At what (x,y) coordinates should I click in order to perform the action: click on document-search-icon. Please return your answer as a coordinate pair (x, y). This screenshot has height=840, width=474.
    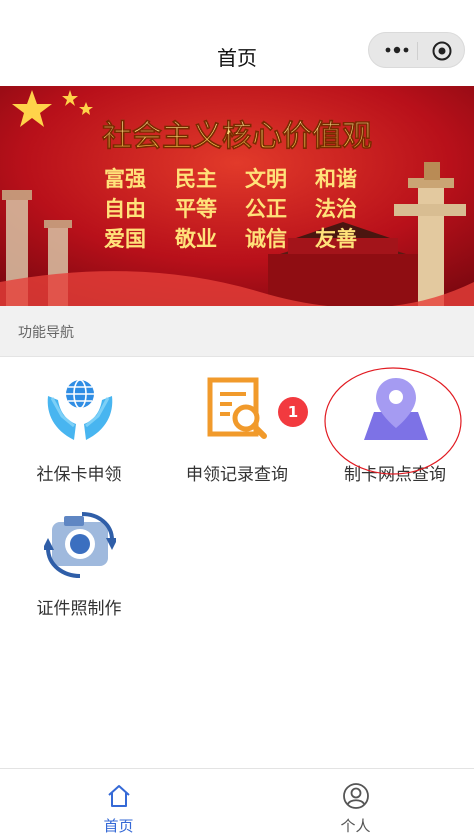
    Looking at the image, I should click on (237, 408).